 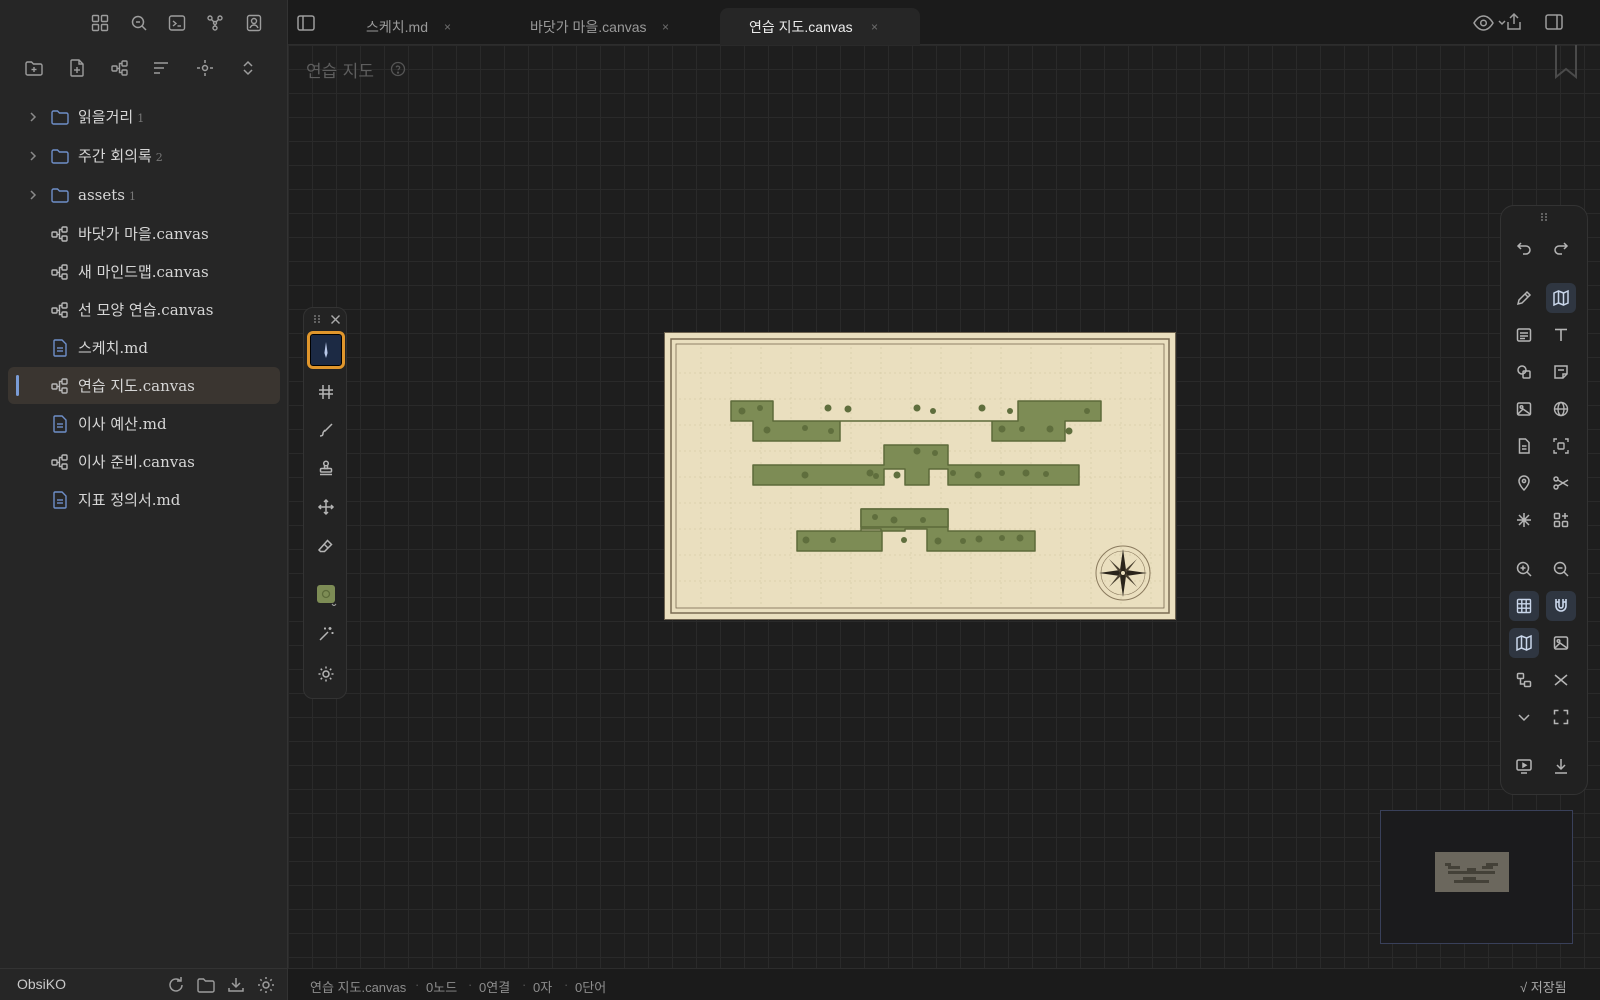 I want to click on pencil-icon, so click(x=1524, y=298).